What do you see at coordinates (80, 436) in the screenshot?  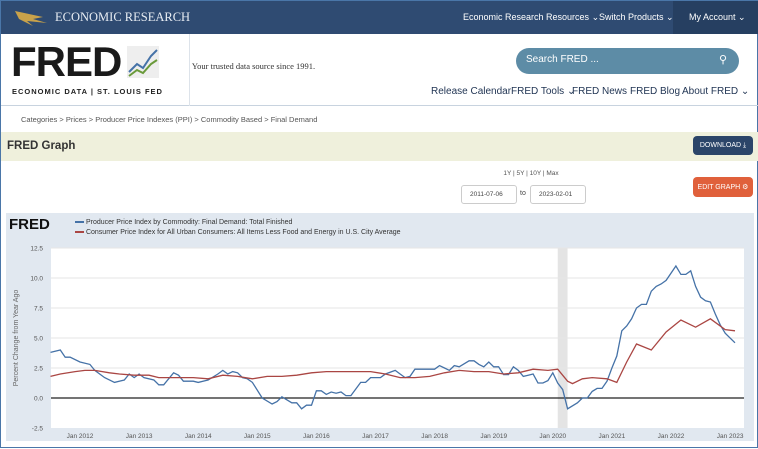 I see `x-tick-label: Jan 2012` at bounding box center [80, 436].